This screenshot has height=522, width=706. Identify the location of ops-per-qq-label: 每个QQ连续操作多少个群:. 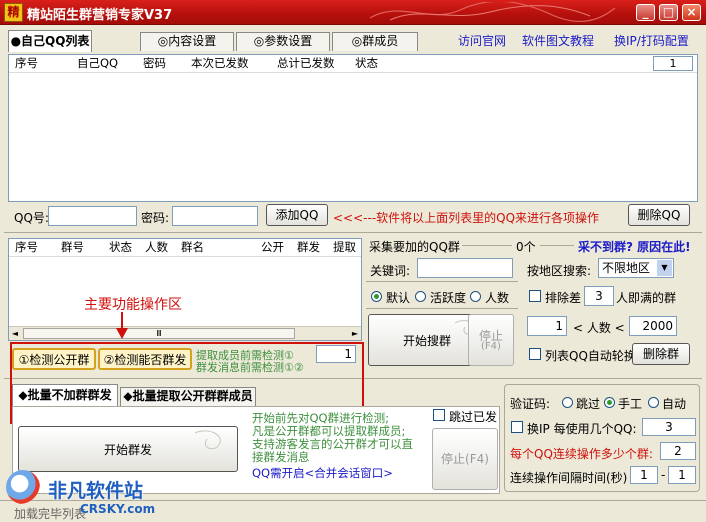
(581, 454).